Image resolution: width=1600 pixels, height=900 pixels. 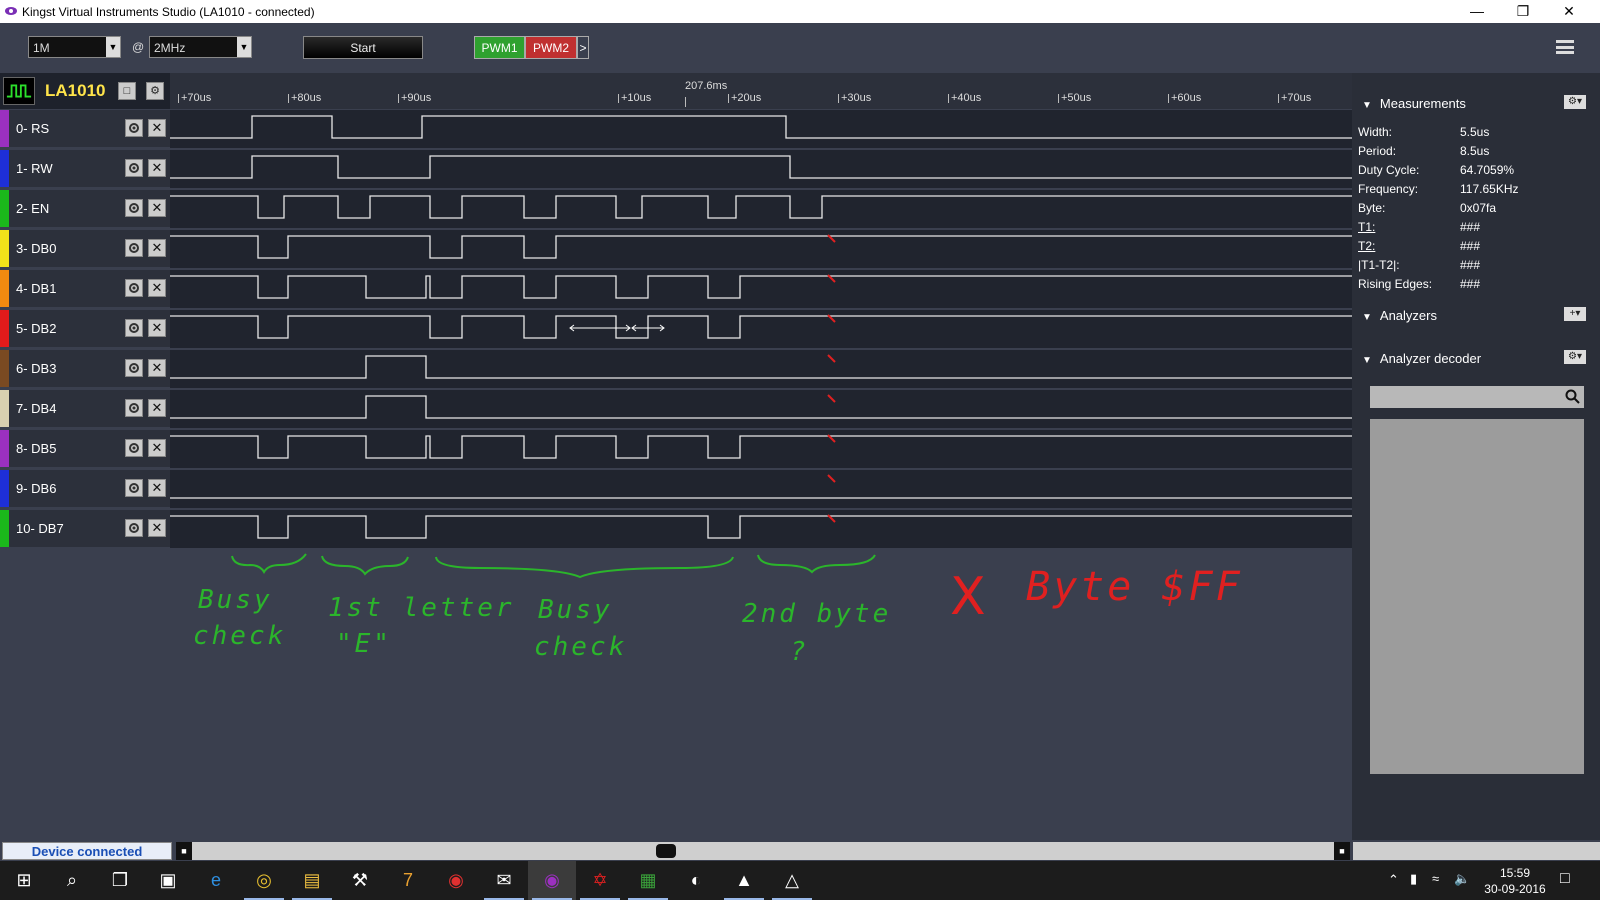 What do you see at coordinates (312, 880) in the screenshot?
I see `file-explorer-icon: ▤` at bounding box center [312, 880].